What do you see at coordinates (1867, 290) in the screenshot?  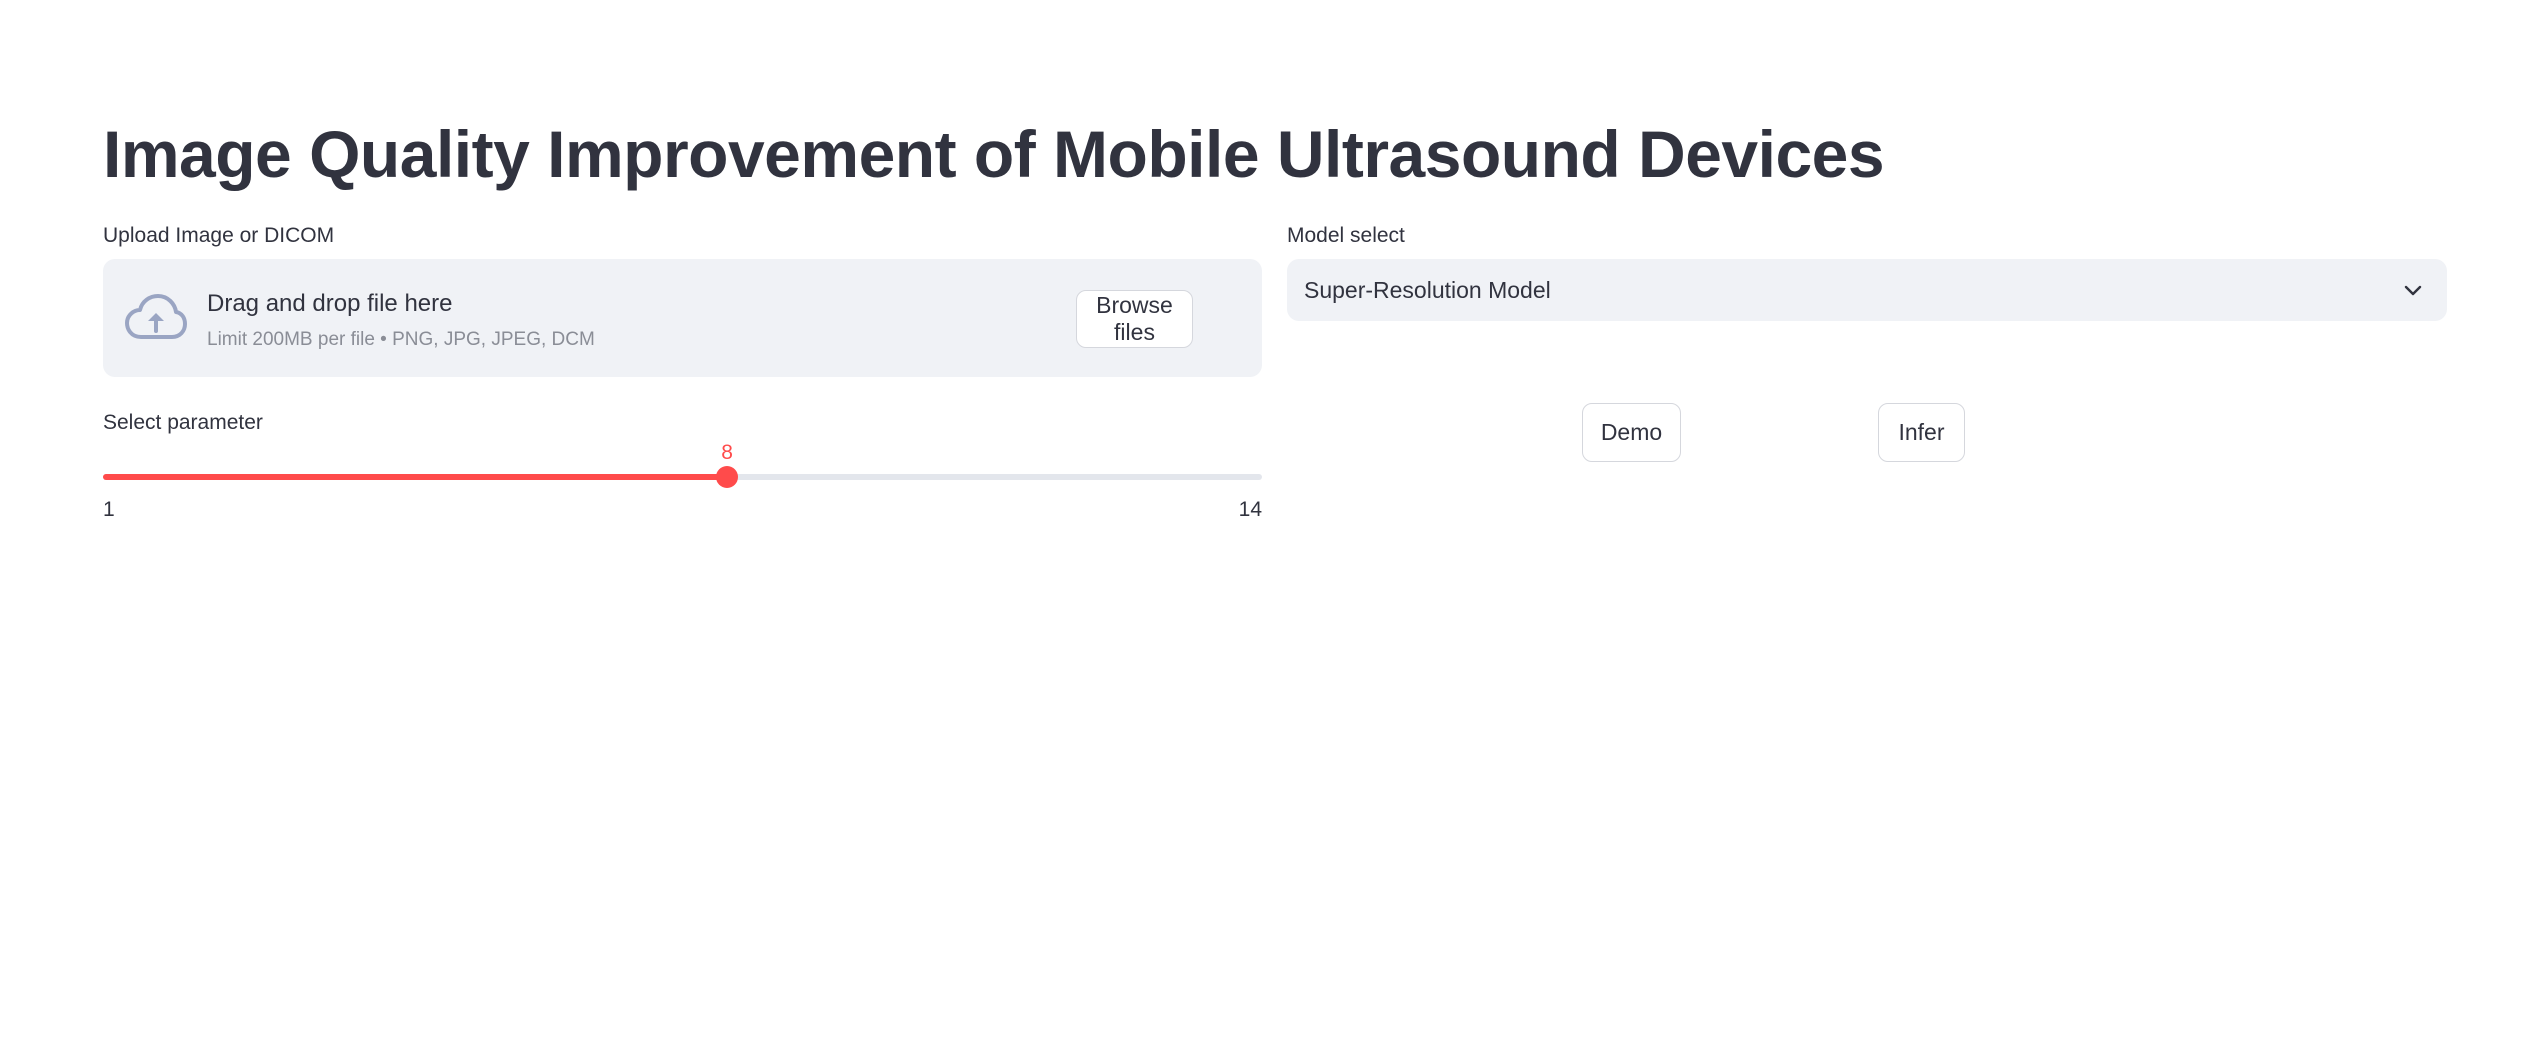 I see `model-select: Super-Resolution Model` at bounding box center [1867, 290].